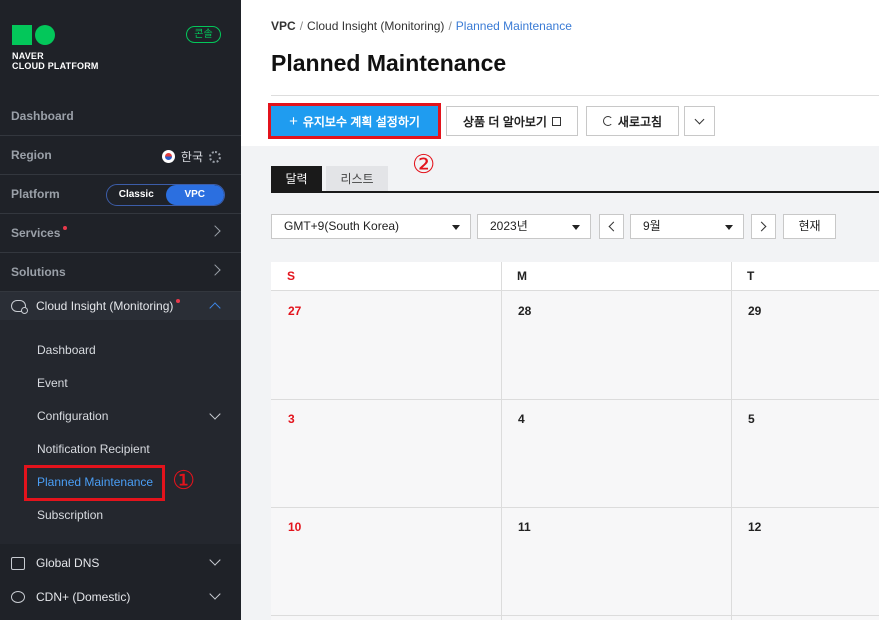 The image size is (879, 620). I want to click on breadcrumb-parent: Cloud Insight (Monitoring), so click(375, 26).